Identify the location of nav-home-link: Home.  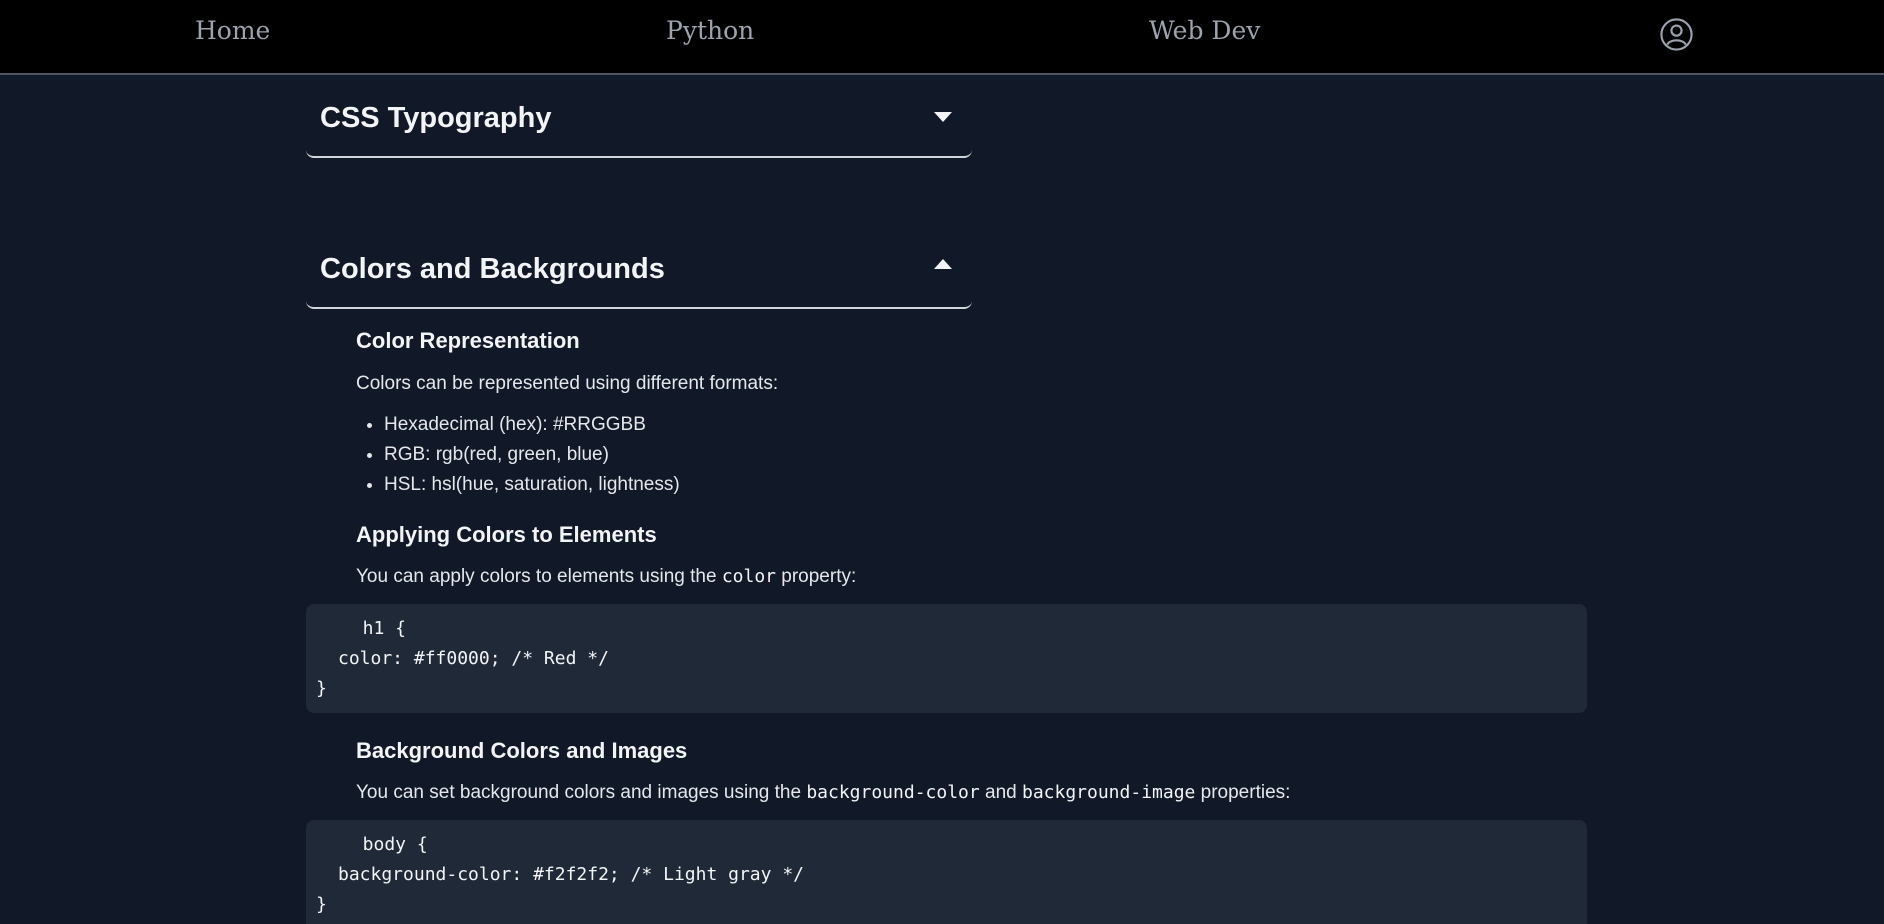
(232, 30).